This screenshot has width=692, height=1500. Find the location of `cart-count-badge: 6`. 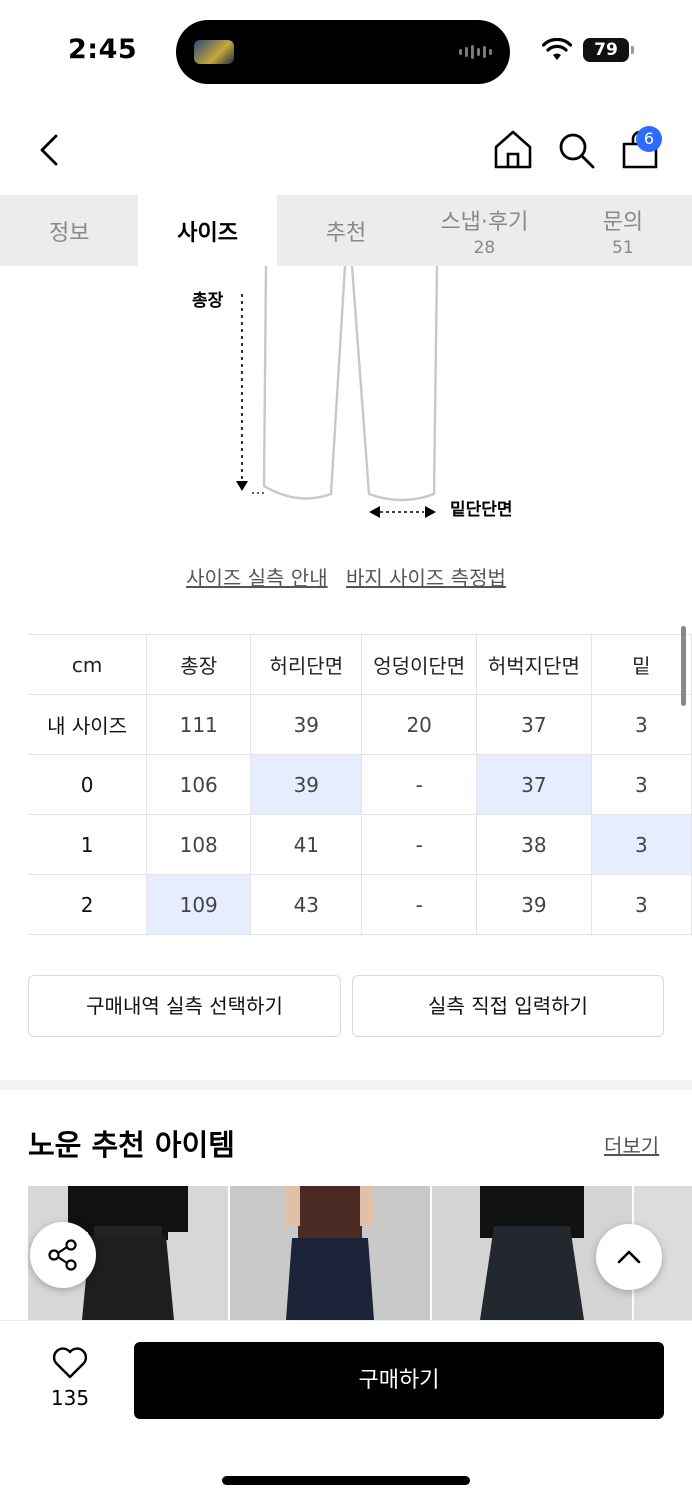

cart-count-badge: 6 is located at coordinates (649, 139).